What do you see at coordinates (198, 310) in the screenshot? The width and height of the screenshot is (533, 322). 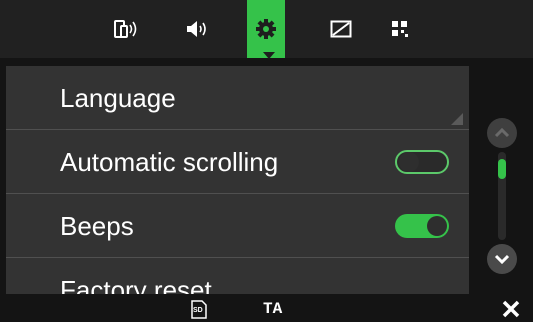 I see `sd-card-label: SD` at bounding box center [198, 310].